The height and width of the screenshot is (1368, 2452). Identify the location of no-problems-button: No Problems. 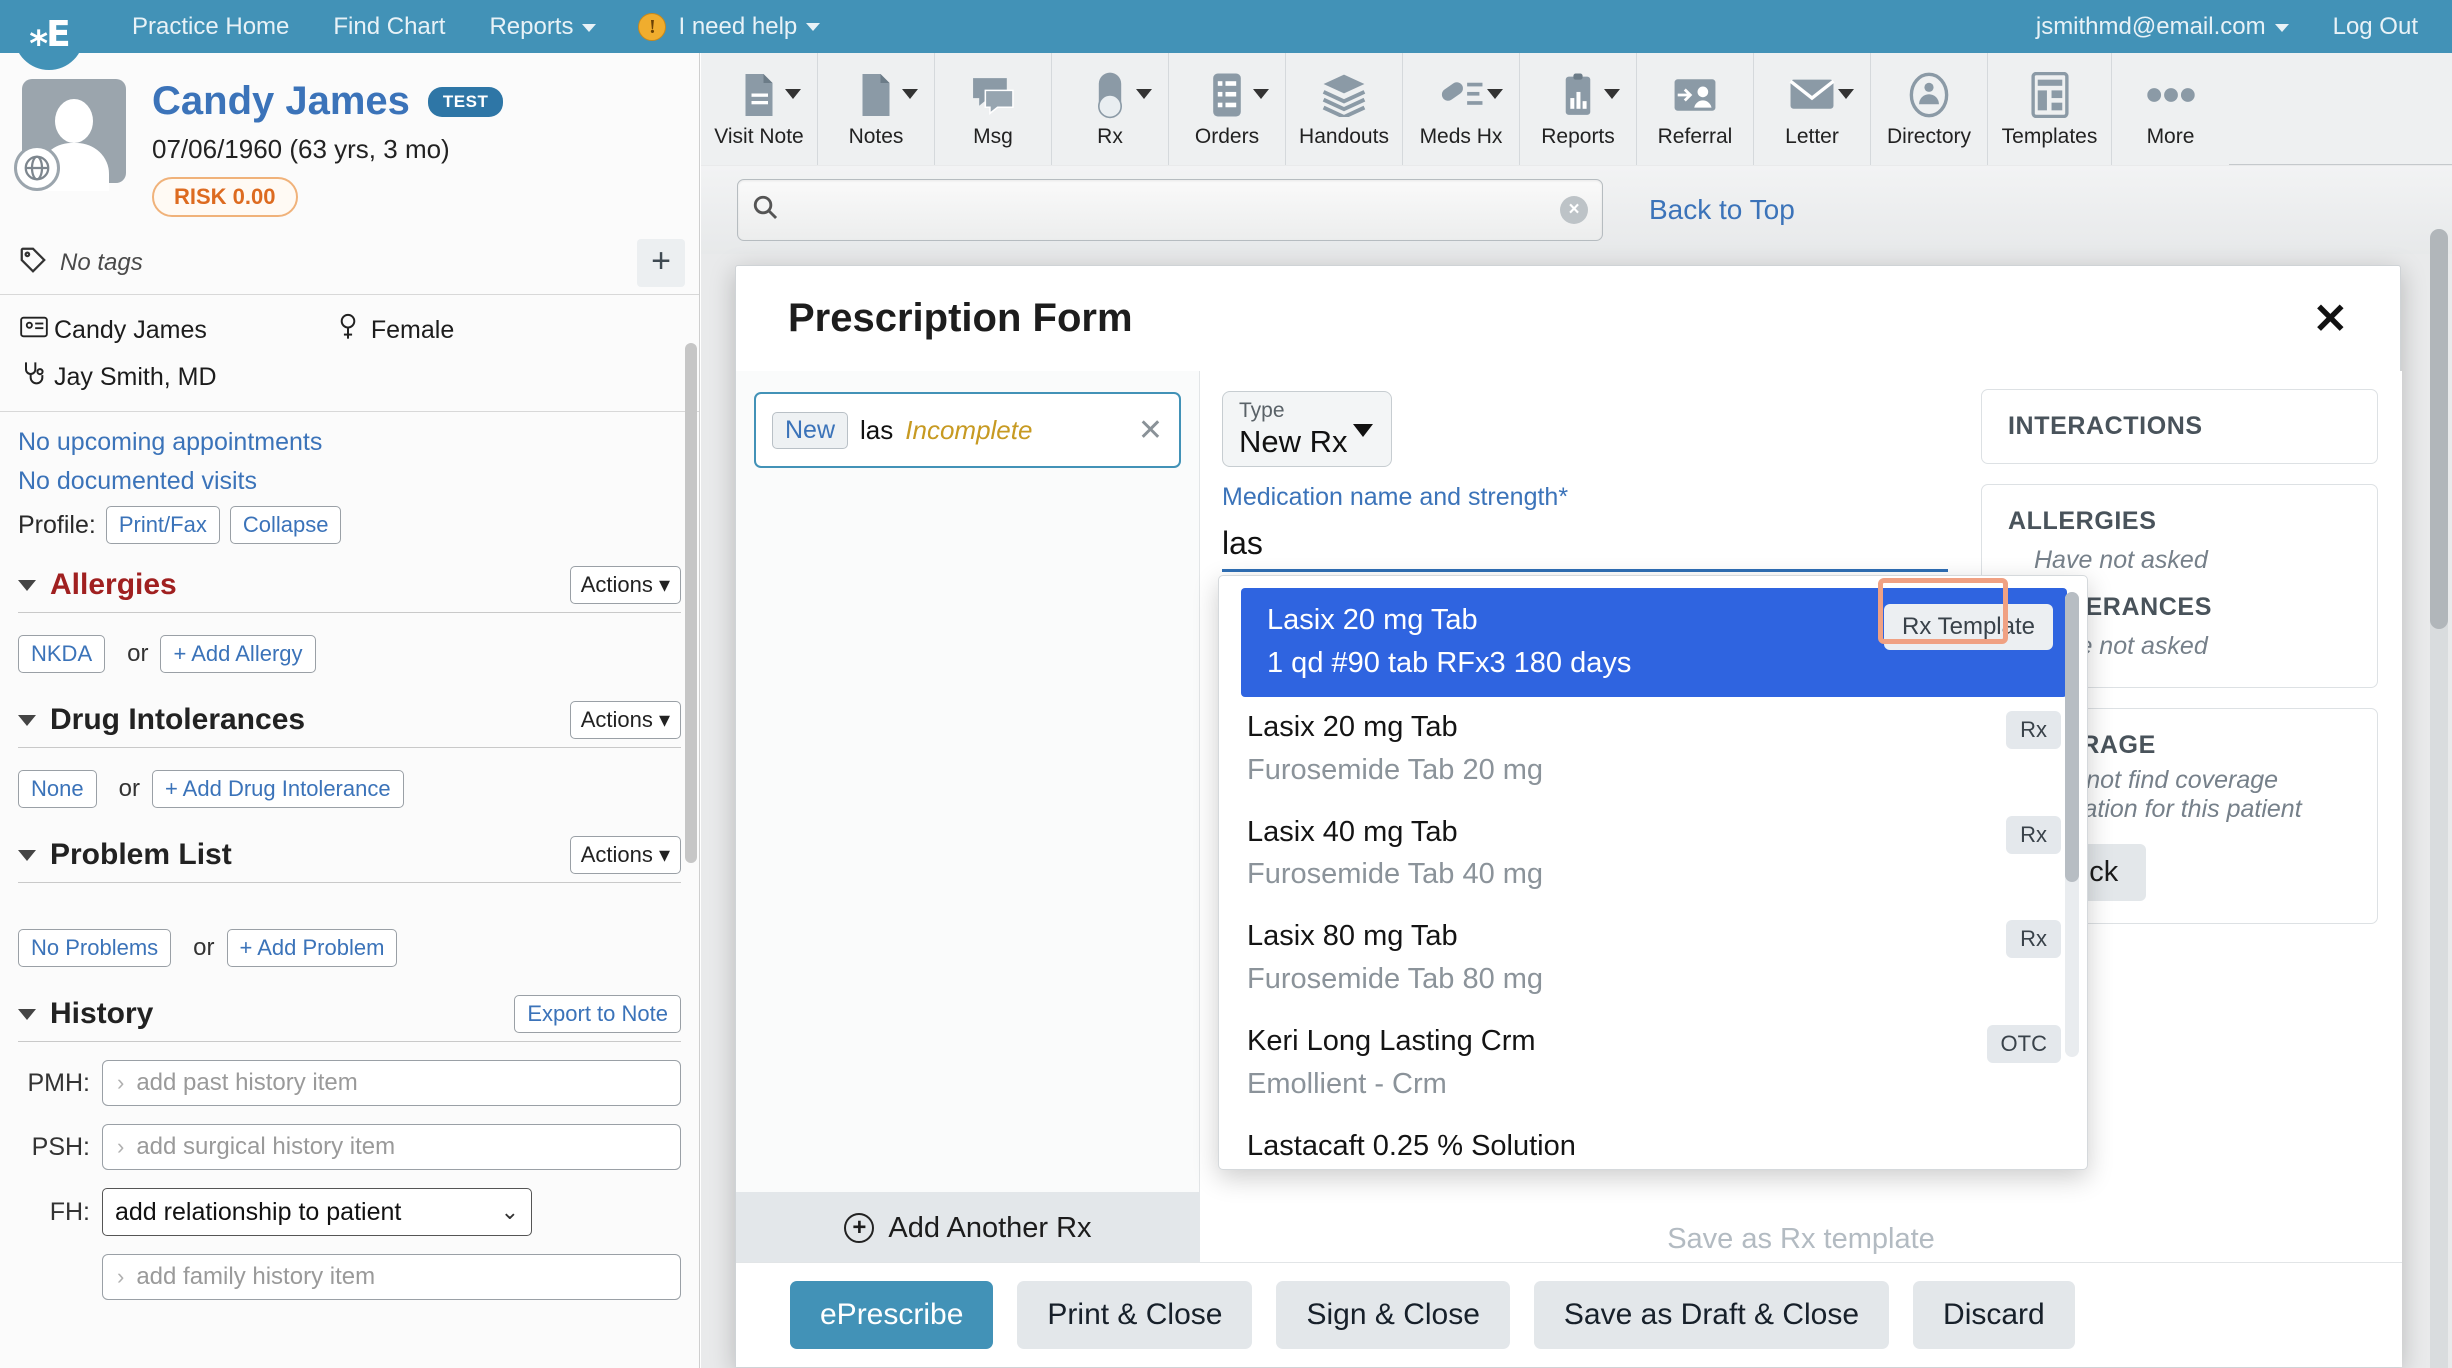
(95, 948).